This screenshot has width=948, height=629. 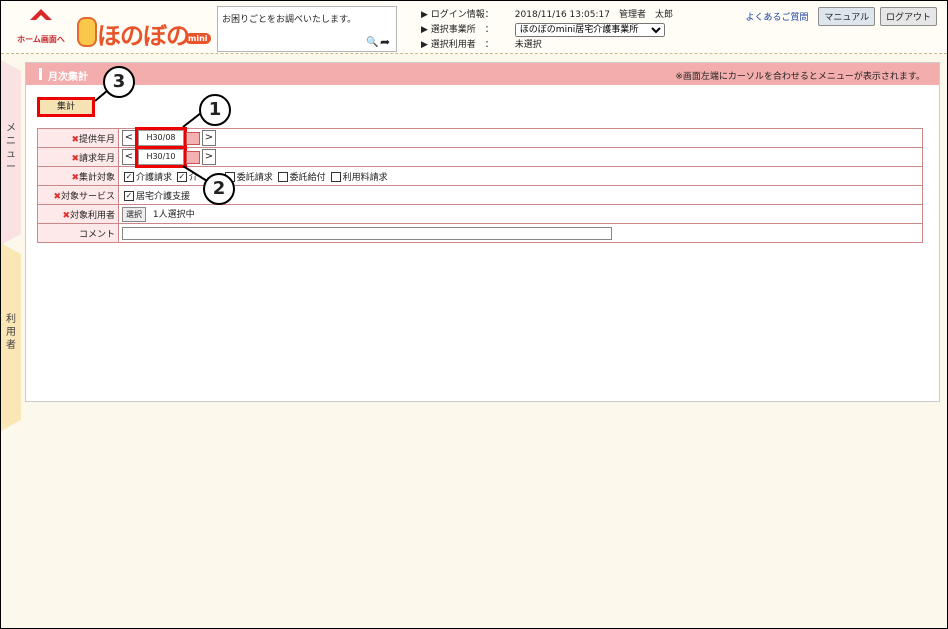 I want to click on side-tab-char: 用, so click(x=11, y=332).